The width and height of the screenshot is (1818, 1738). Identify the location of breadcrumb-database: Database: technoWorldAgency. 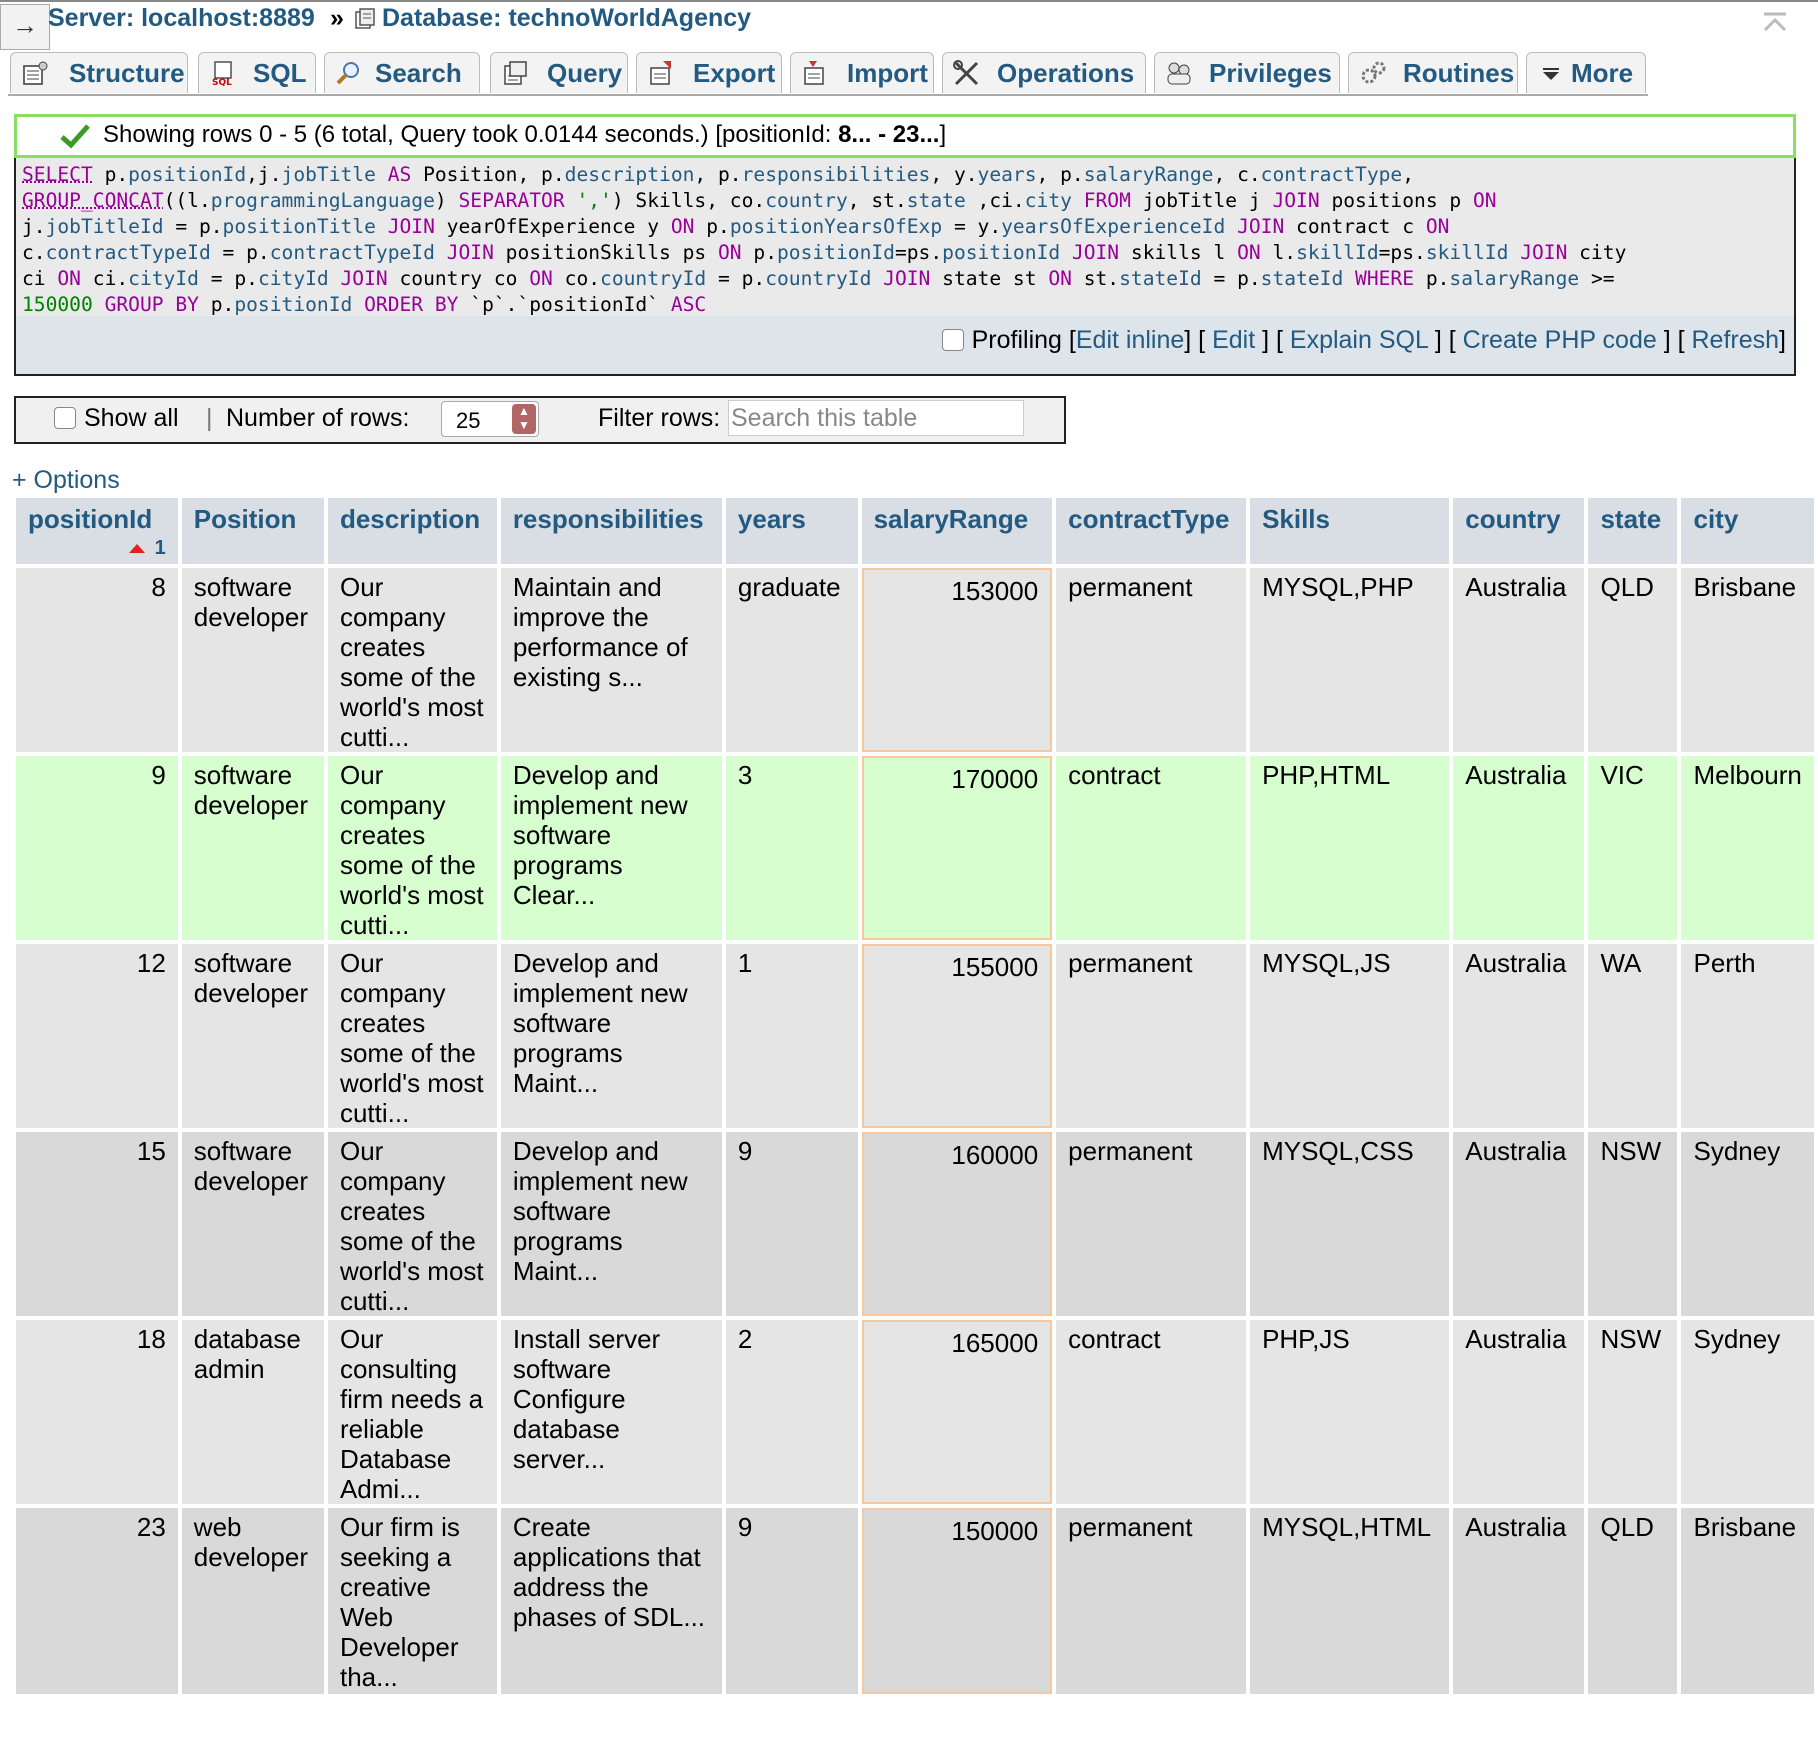
(552, 18).